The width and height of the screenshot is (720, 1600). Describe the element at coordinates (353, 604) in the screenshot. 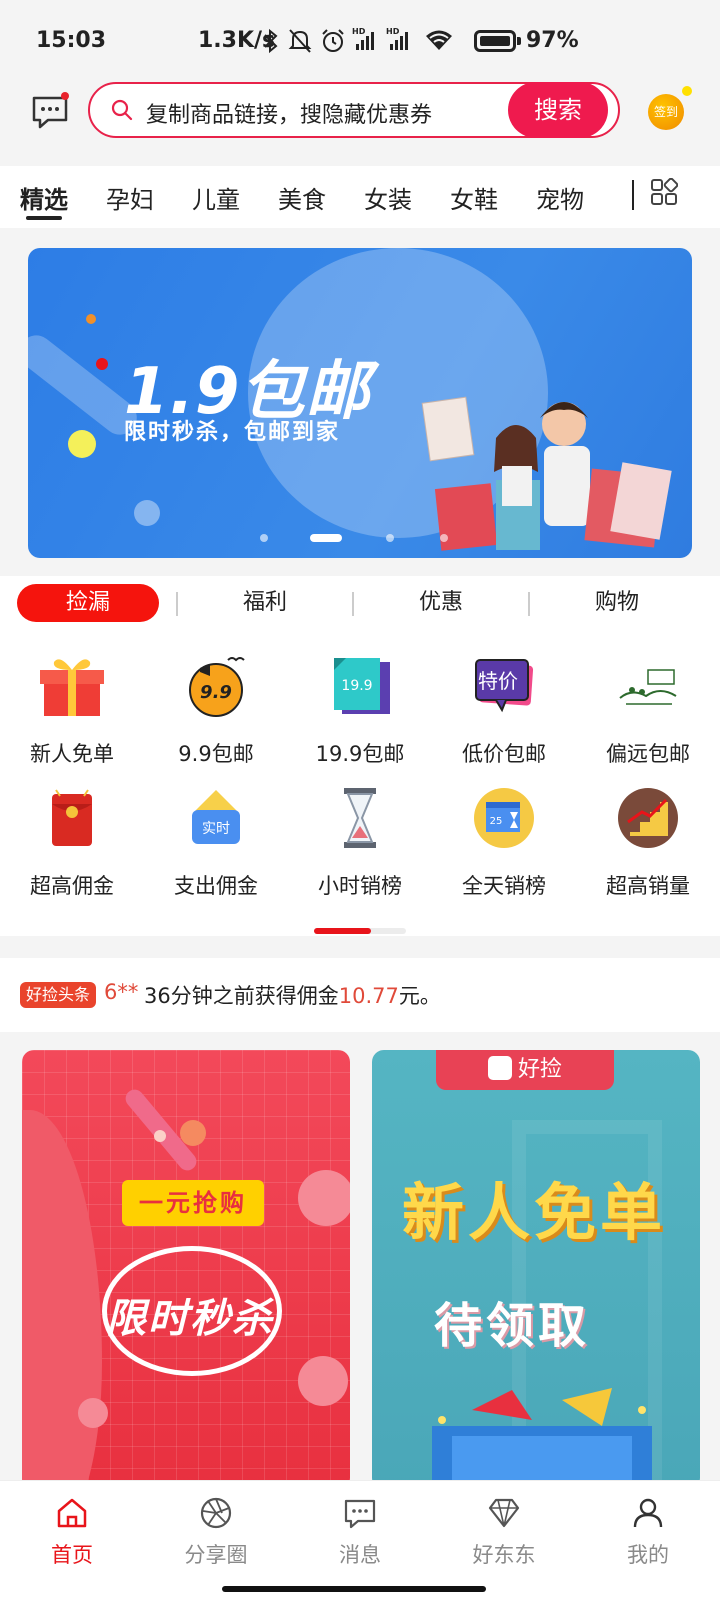

I see `section-divider` at that location.